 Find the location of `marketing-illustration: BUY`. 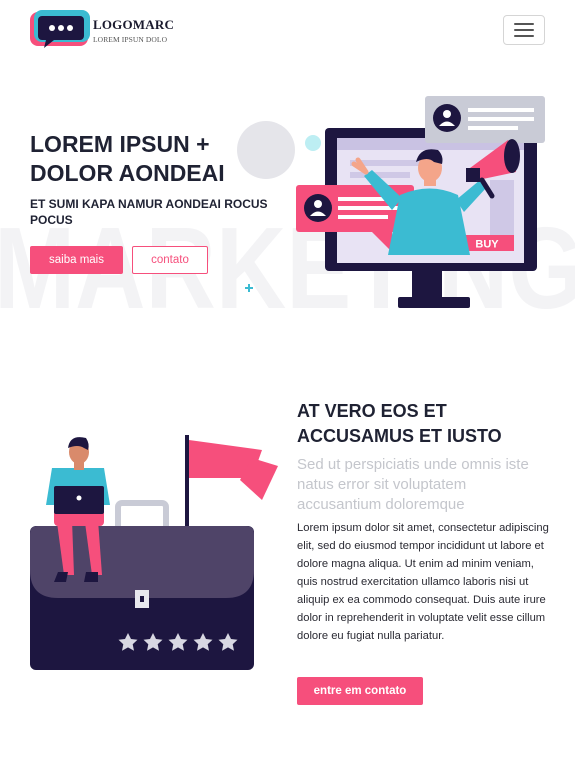

marketing-illustration: BUY is located at coordinates (391, 202).